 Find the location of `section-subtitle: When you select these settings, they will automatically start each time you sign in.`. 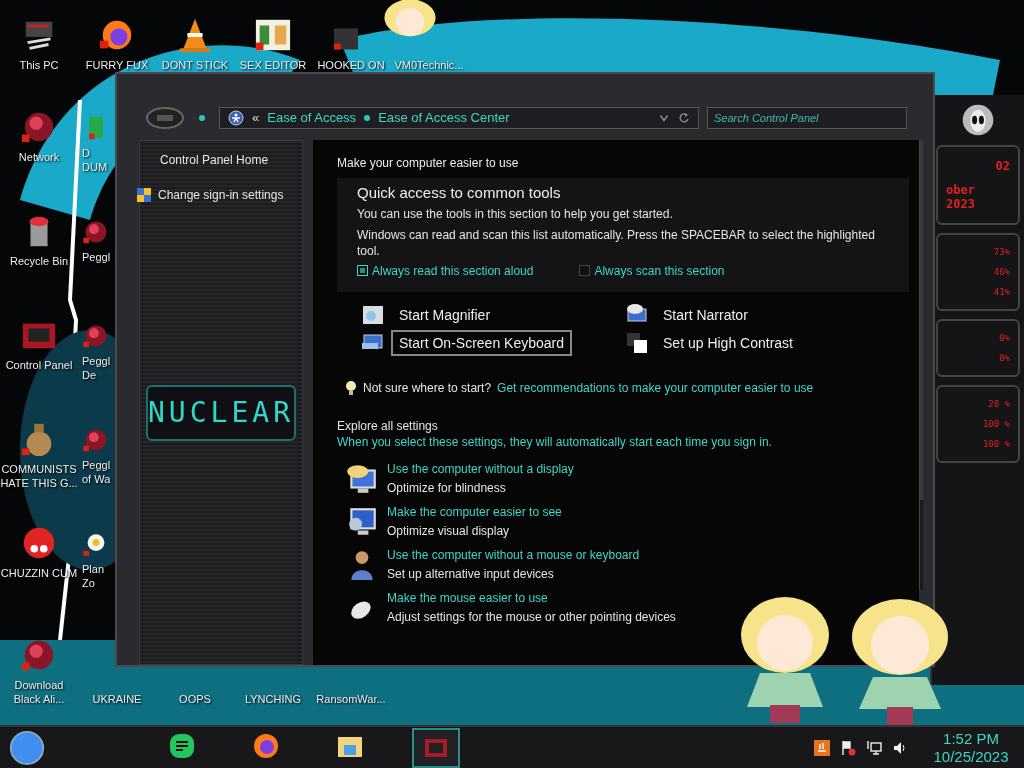

section-subtitle: When you select these settings, they will automatically start each time you sign in. is located at coordinates (555, 441).